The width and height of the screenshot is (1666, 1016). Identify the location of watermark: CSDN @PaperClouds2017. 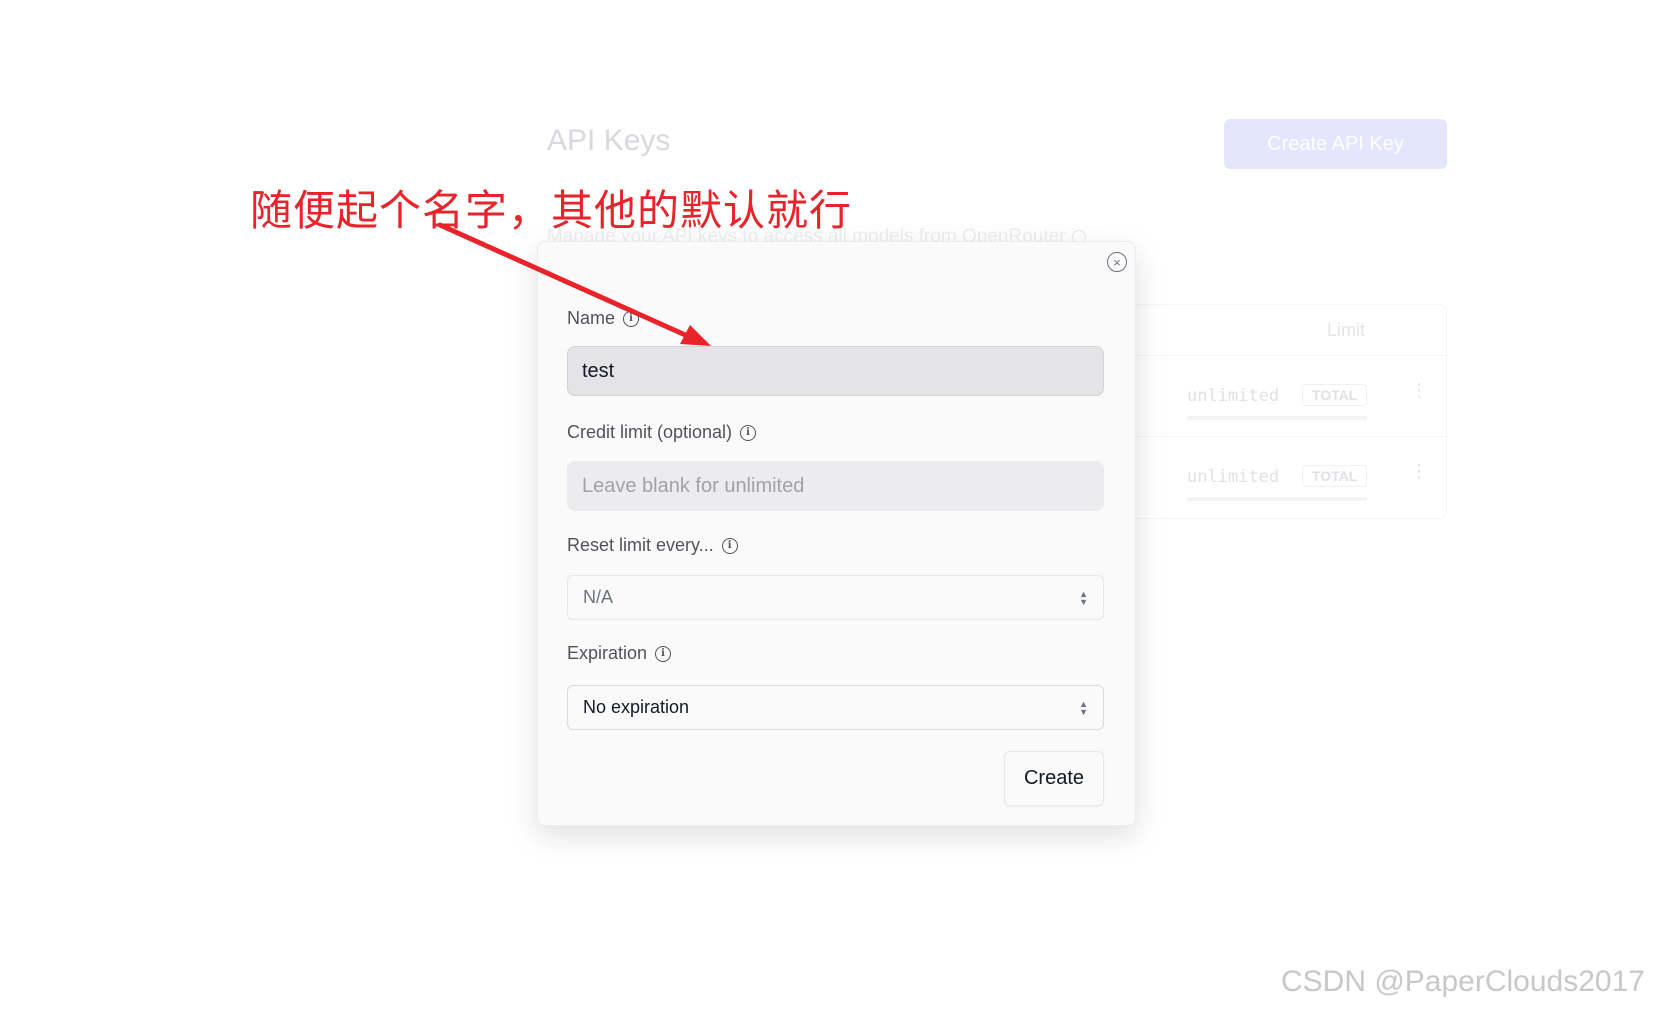
(1463, 981).